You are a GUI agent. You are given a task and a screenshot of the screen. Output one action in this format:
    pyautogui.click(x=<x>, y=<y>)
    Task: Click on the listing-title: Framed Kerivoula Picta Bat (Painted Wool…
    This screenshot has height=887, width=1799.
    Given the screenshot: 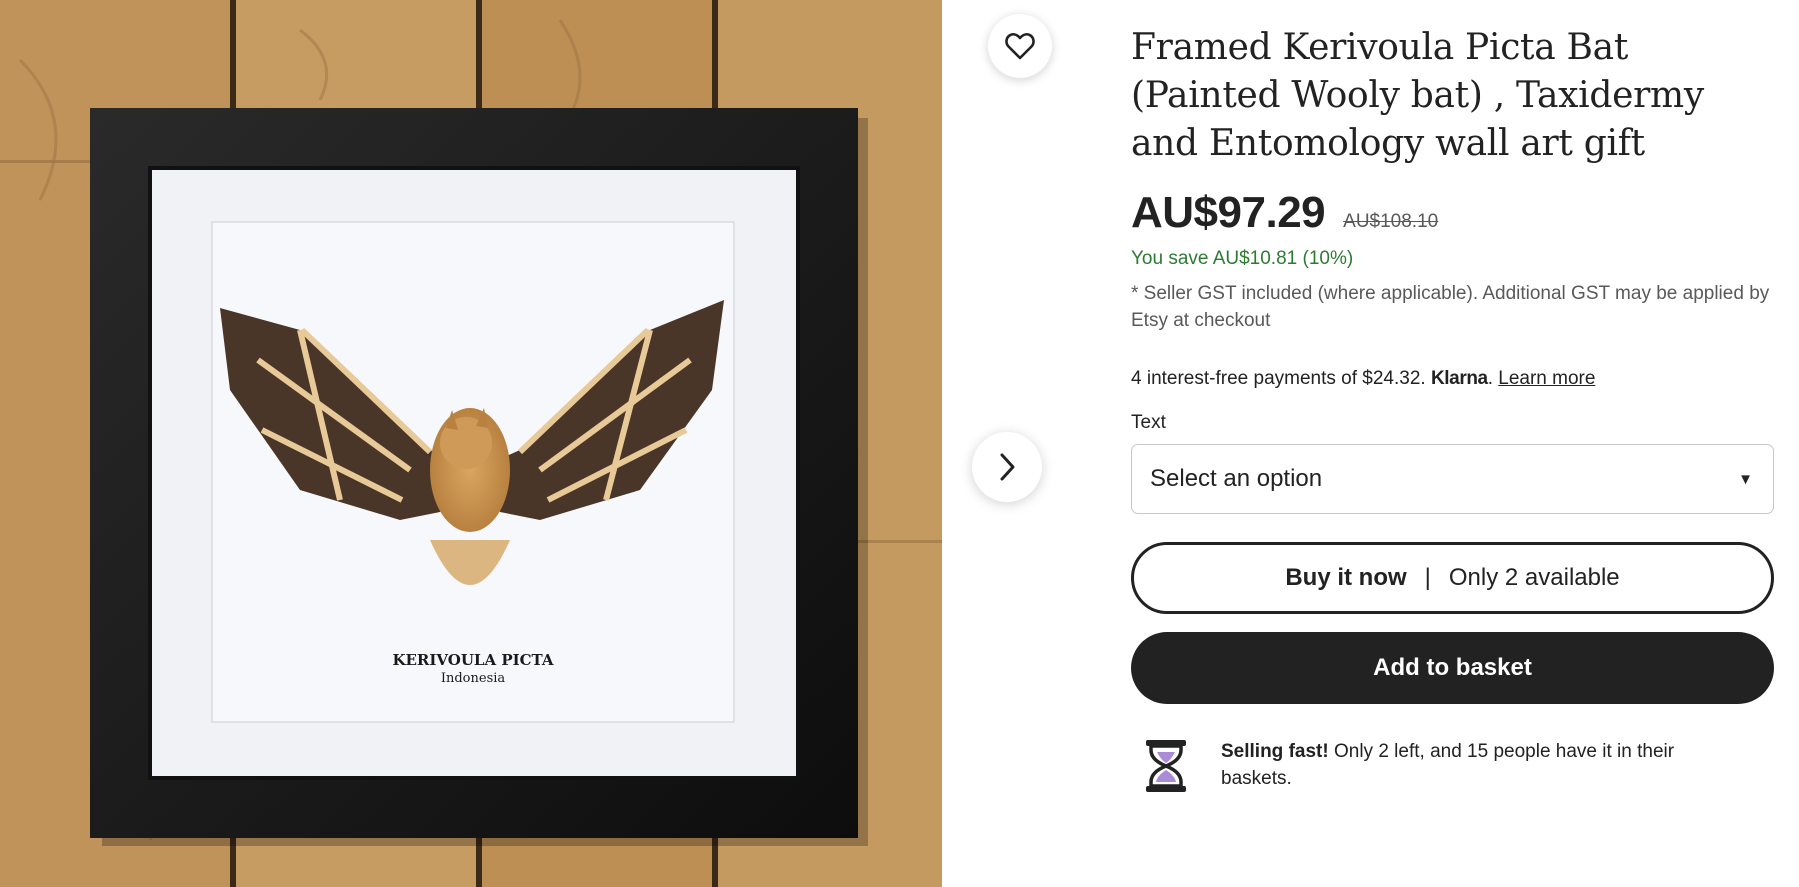 What is the action you would take?
    pyautogui.click(x=1417, y=95)
    